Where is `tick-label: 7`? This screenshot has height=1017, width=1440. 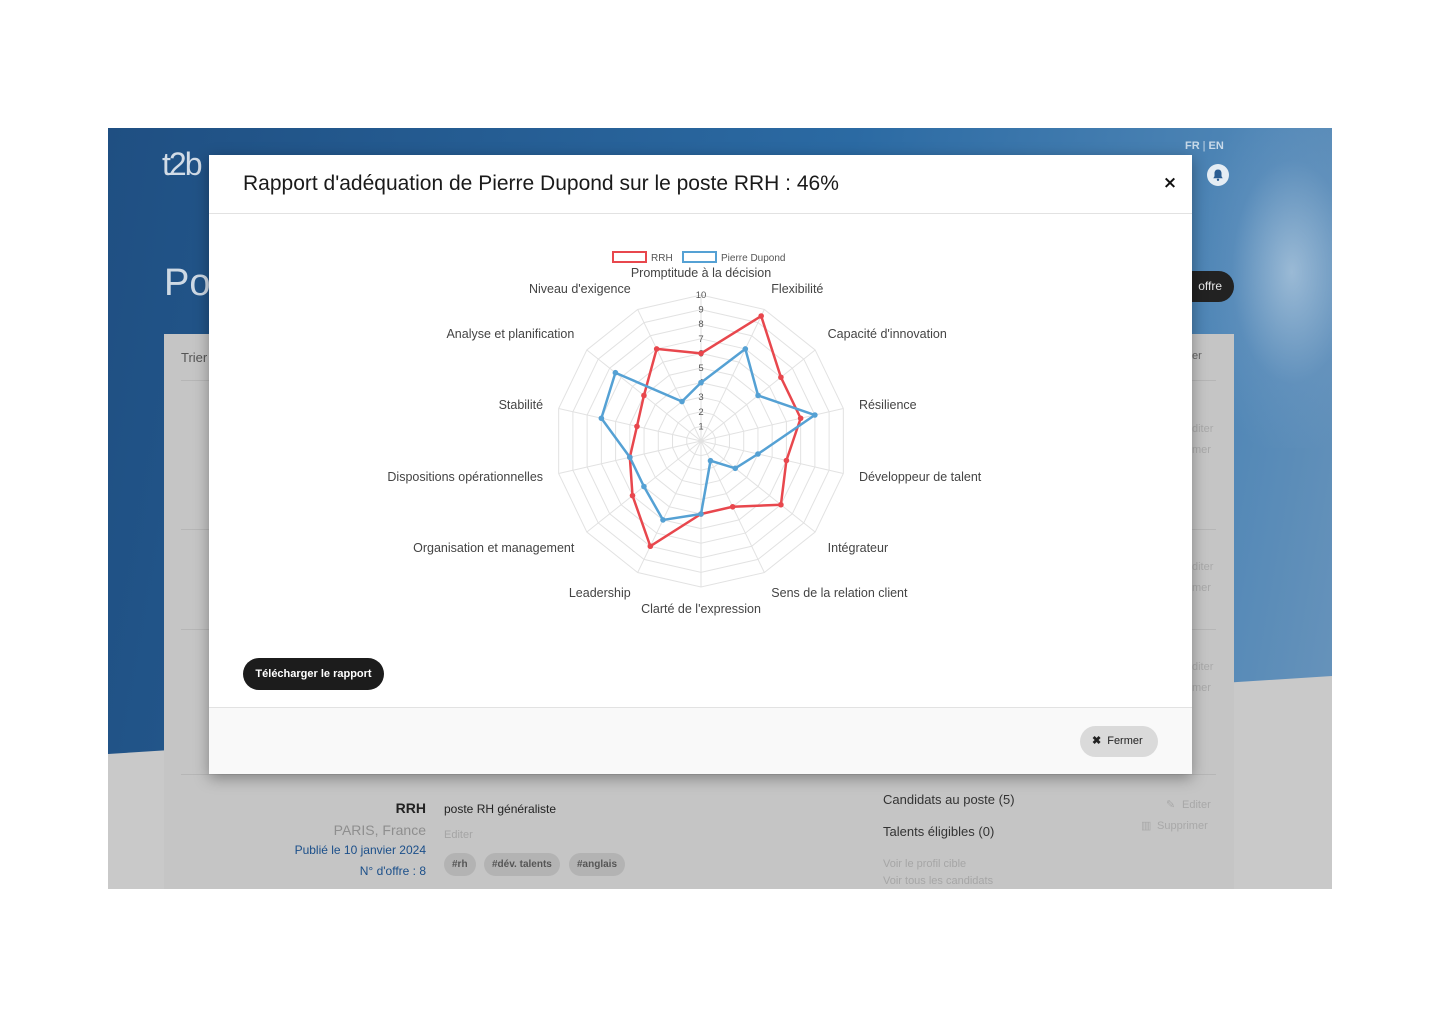 tick-label: 7 is located at coordinates (700, 339).